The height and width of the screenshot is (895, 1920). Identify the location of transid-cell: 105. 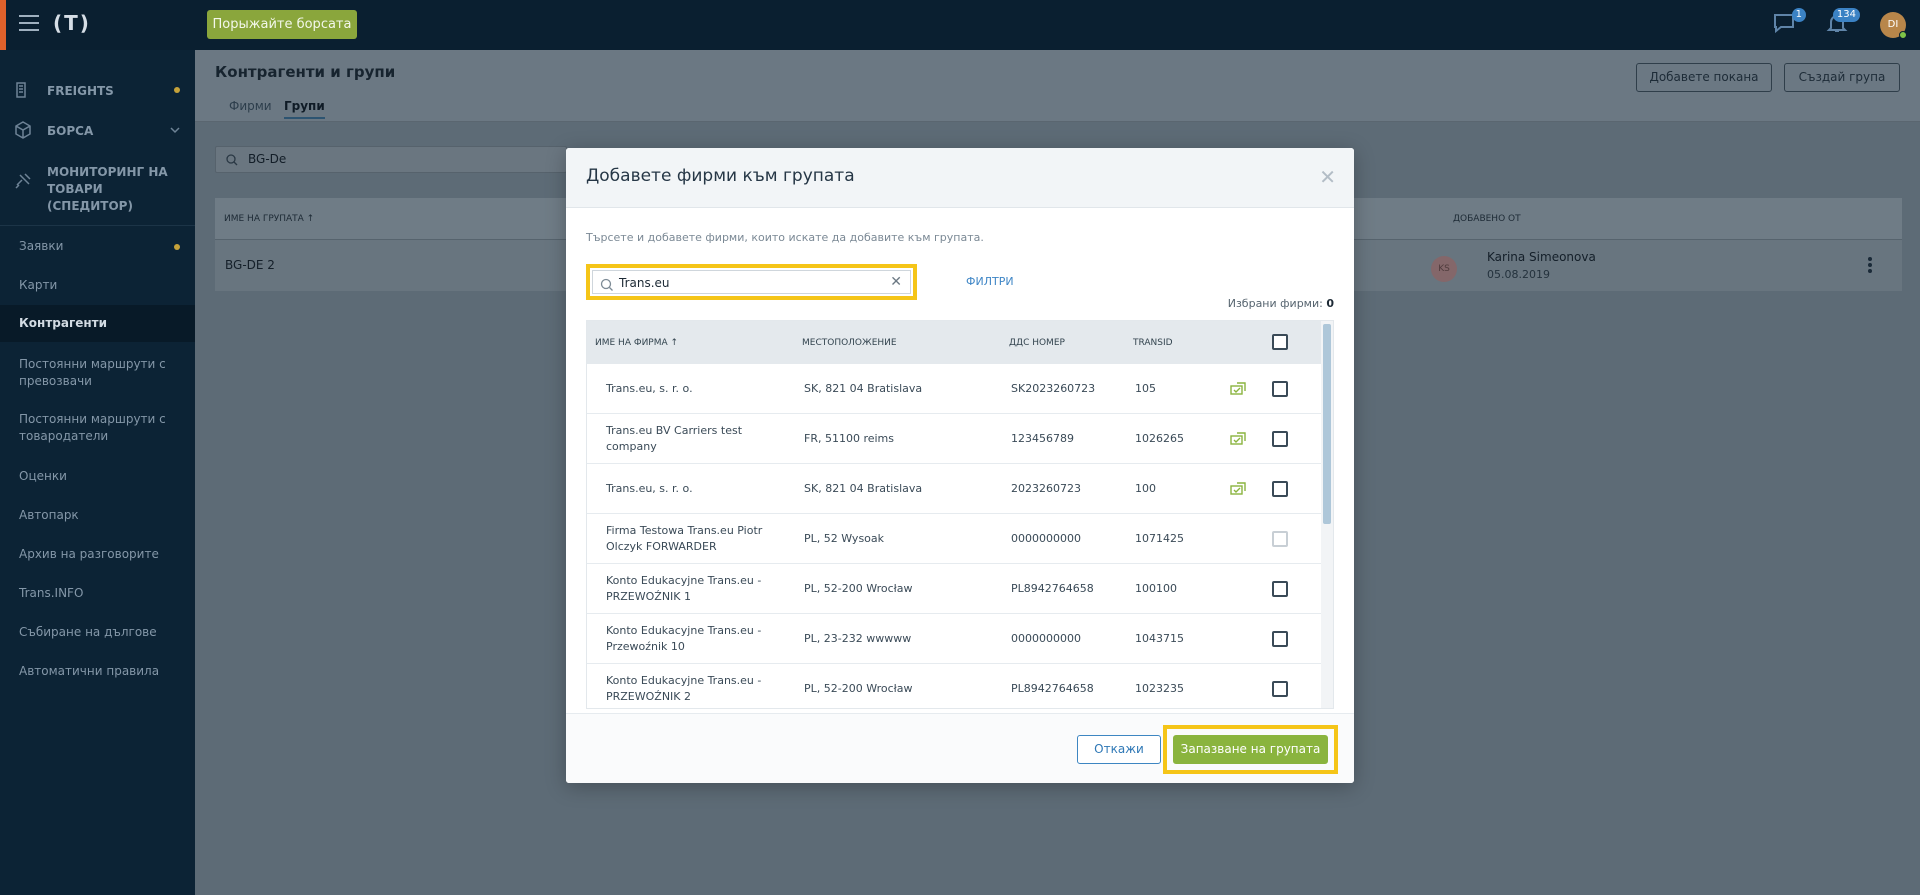
(1145, 388).